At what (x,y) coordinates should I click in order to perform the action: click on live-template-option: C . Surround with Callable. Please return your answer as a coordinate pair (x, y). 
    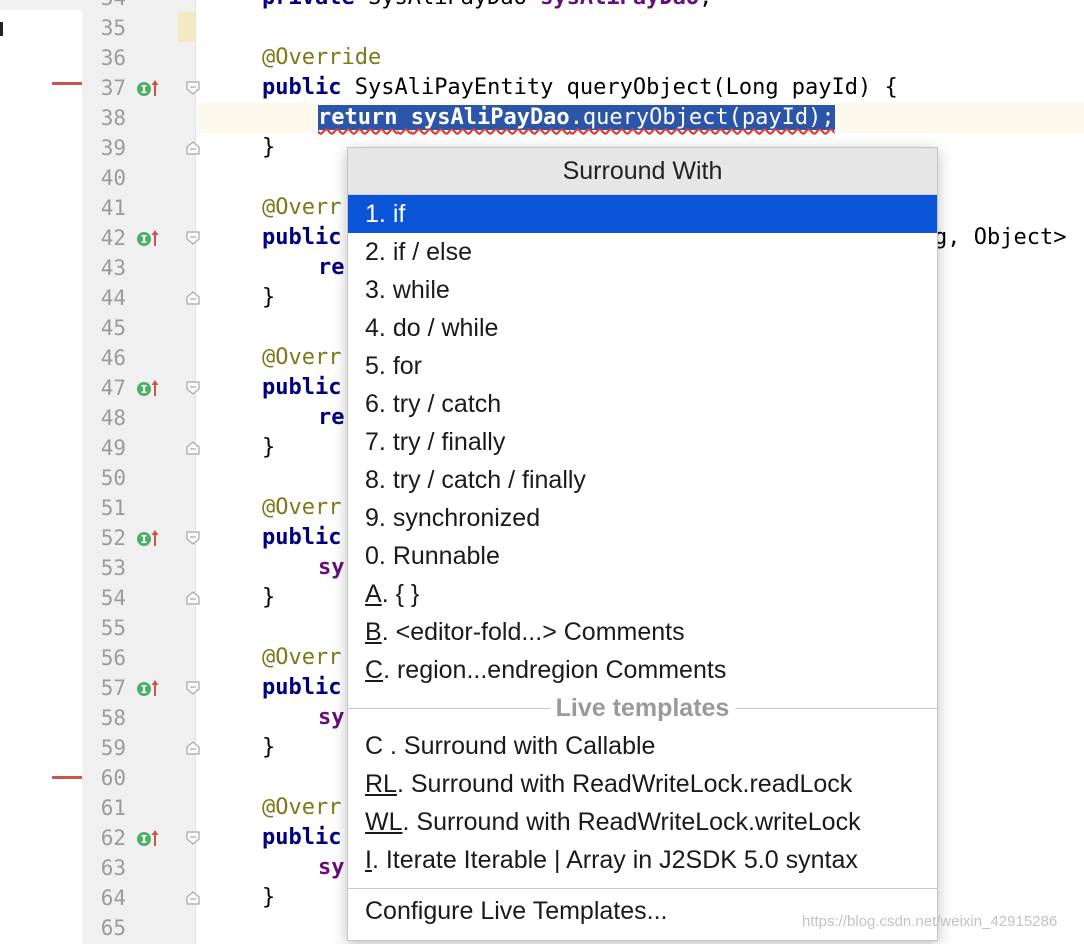
    Looking at the image, I should click on (642, 746).